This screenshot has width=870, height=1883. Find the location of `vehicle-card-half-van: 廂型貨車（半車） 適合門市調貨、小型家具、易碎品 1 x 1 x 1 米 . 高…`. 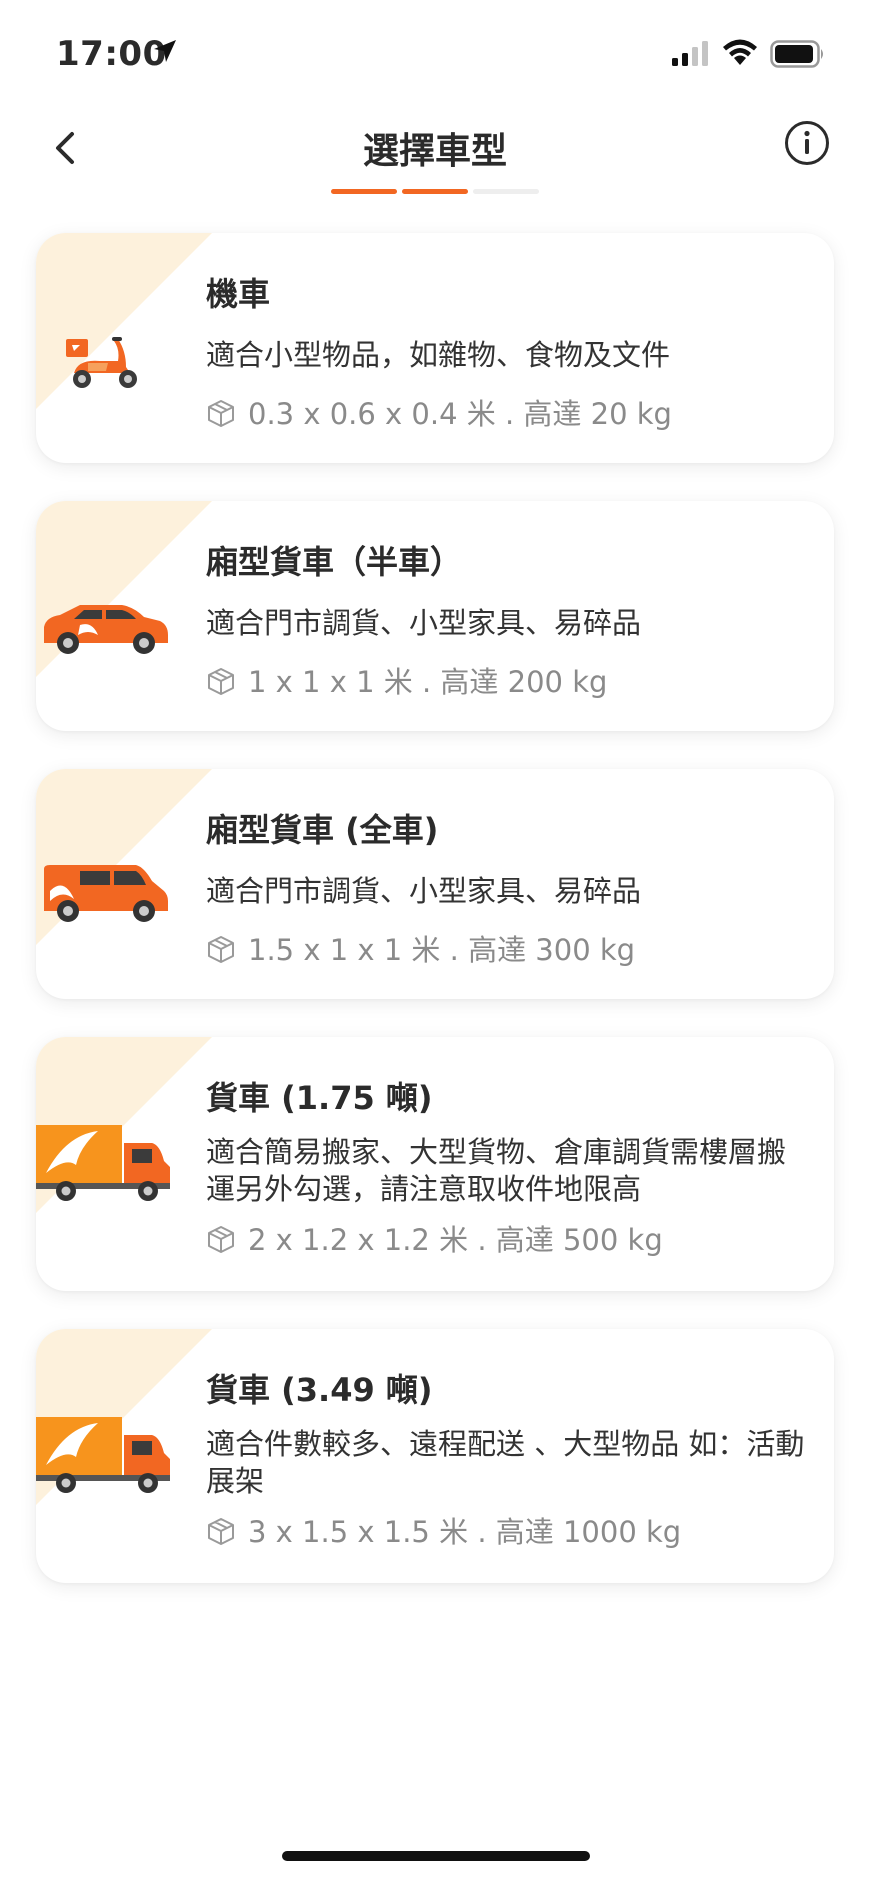

vehicle-card-half-van: 廂型貨車（半車） 適合門市調貨、小型家具、易碎品 1 x 1 x 1 米 . 高… is located at coordinates (435, 616).